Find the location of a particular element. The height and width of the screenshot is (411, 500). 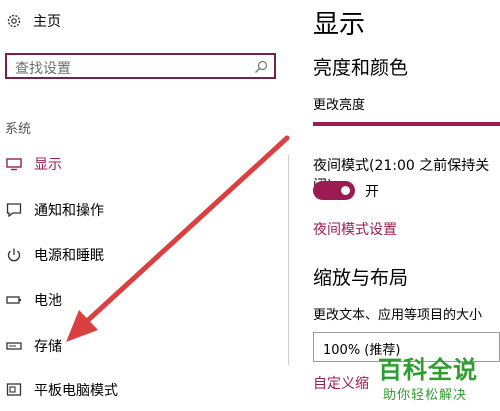

section-heading-scale: 缩放与布局 is located at coordinates (361, 278).